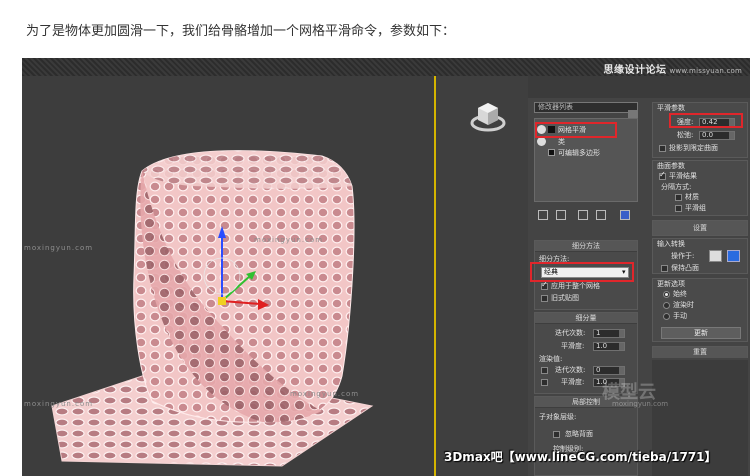  I want to click on update-always-label: 始终, so click(680, 294).